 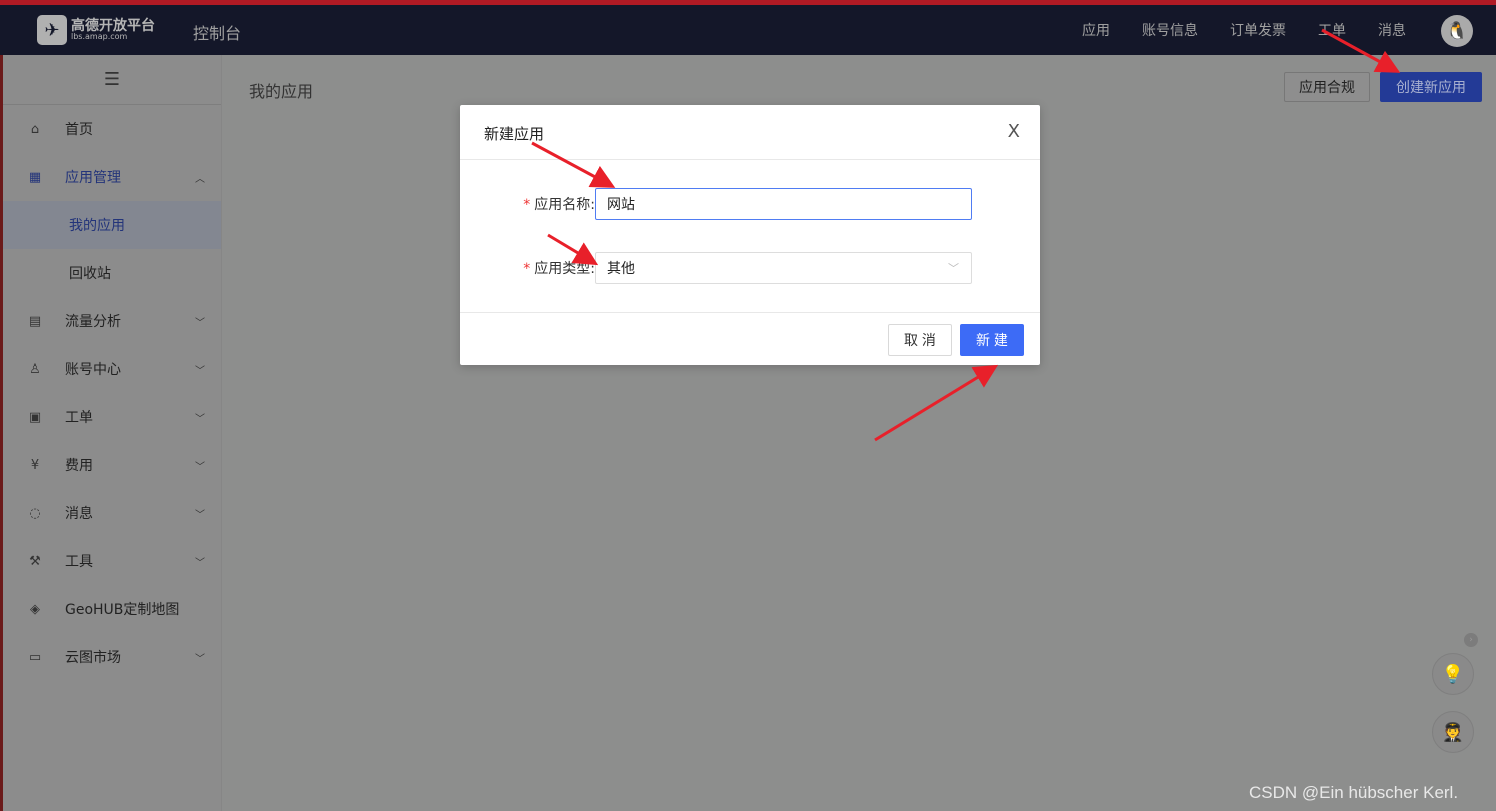 What do you see at coordinates (35, 177) in the screenshot?
I see `grid-icon: ▦` at bounding box center [35, 177].